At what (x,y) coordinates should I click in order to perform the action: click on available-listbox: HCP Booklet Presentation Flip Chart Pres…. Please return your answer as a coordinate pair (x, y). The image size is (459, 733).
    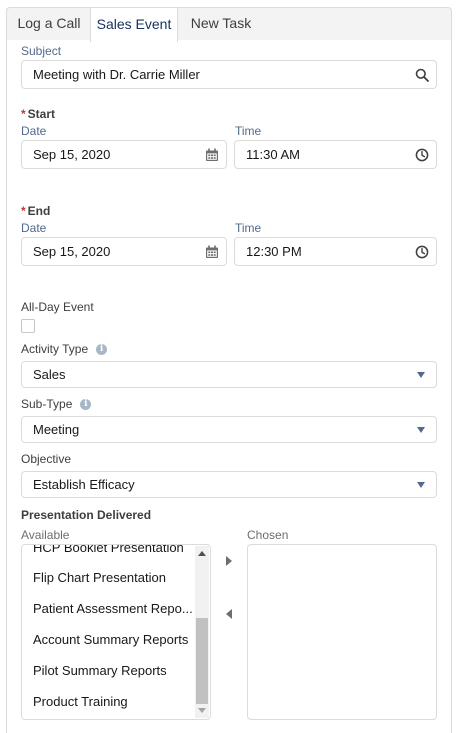
    Looking at the image, I should click on (116, 632).